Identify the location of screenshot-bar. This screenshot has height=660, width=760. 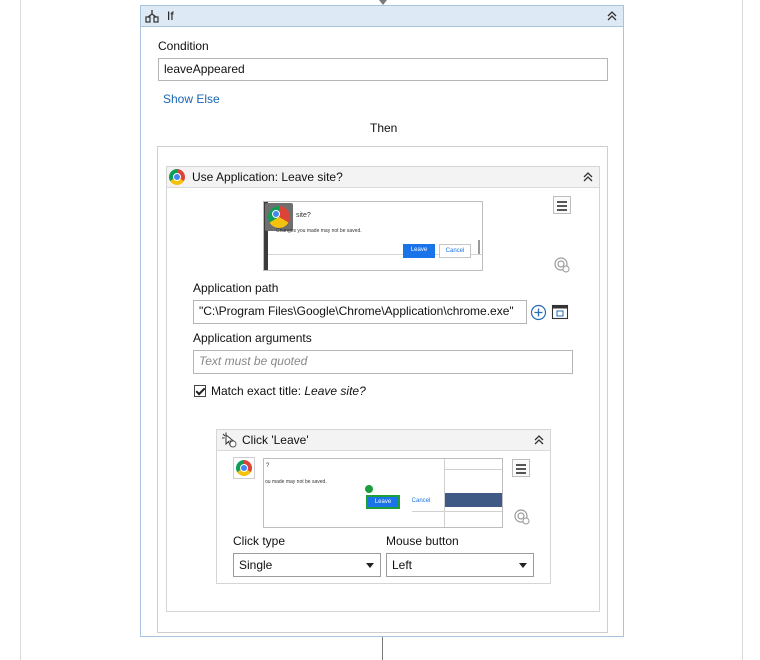
(473, 500).